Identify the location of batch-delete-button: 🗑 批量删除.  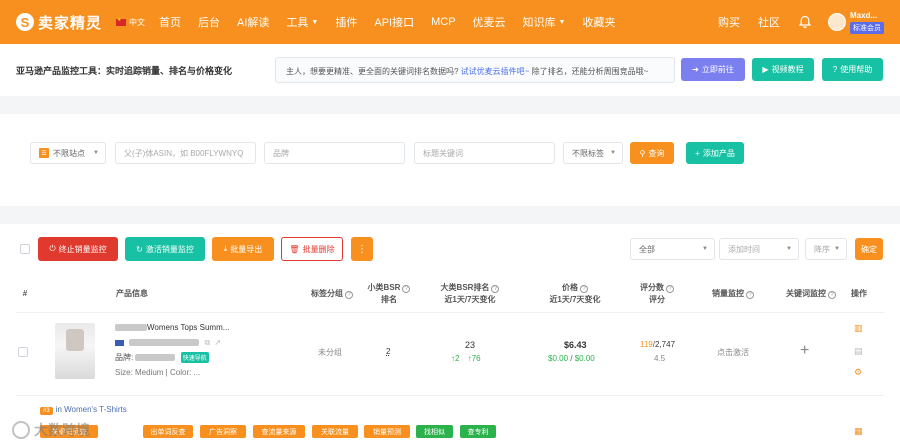
(312, 249).